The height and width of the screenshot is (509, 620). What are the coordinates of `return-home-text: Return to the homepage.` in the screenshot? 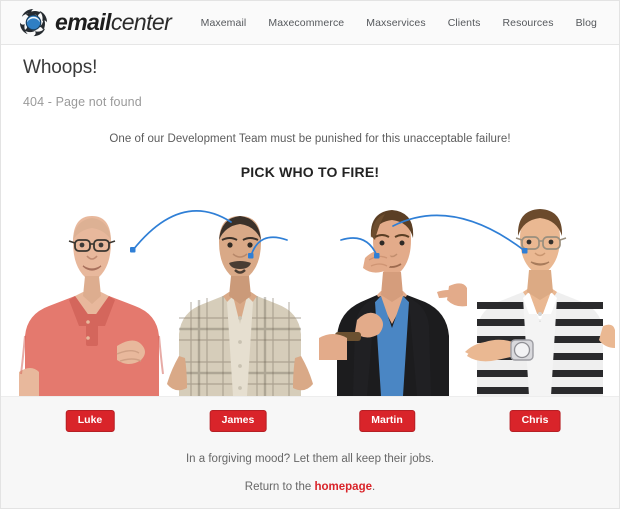 It's located at (310, 487).